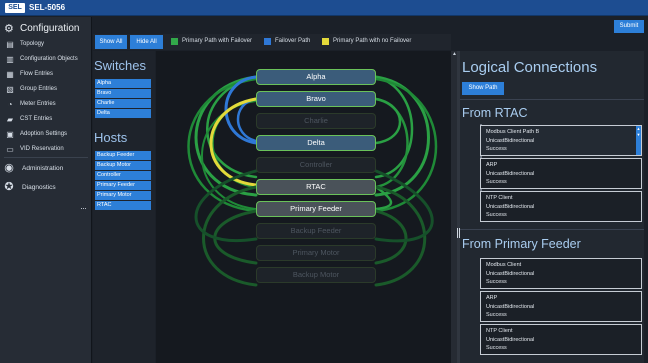 This screenshot has width=648, height=363. I want to click on node-rtac: RTAC, so click(316, 187).